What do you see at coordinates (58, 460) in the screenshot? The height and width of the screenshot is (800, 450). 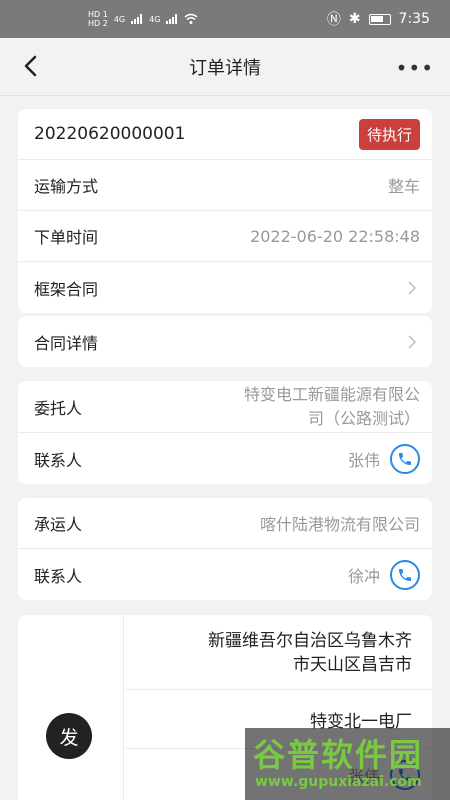 I see `consignor-contact-label: 联系人` at bounding box center [58, 460].